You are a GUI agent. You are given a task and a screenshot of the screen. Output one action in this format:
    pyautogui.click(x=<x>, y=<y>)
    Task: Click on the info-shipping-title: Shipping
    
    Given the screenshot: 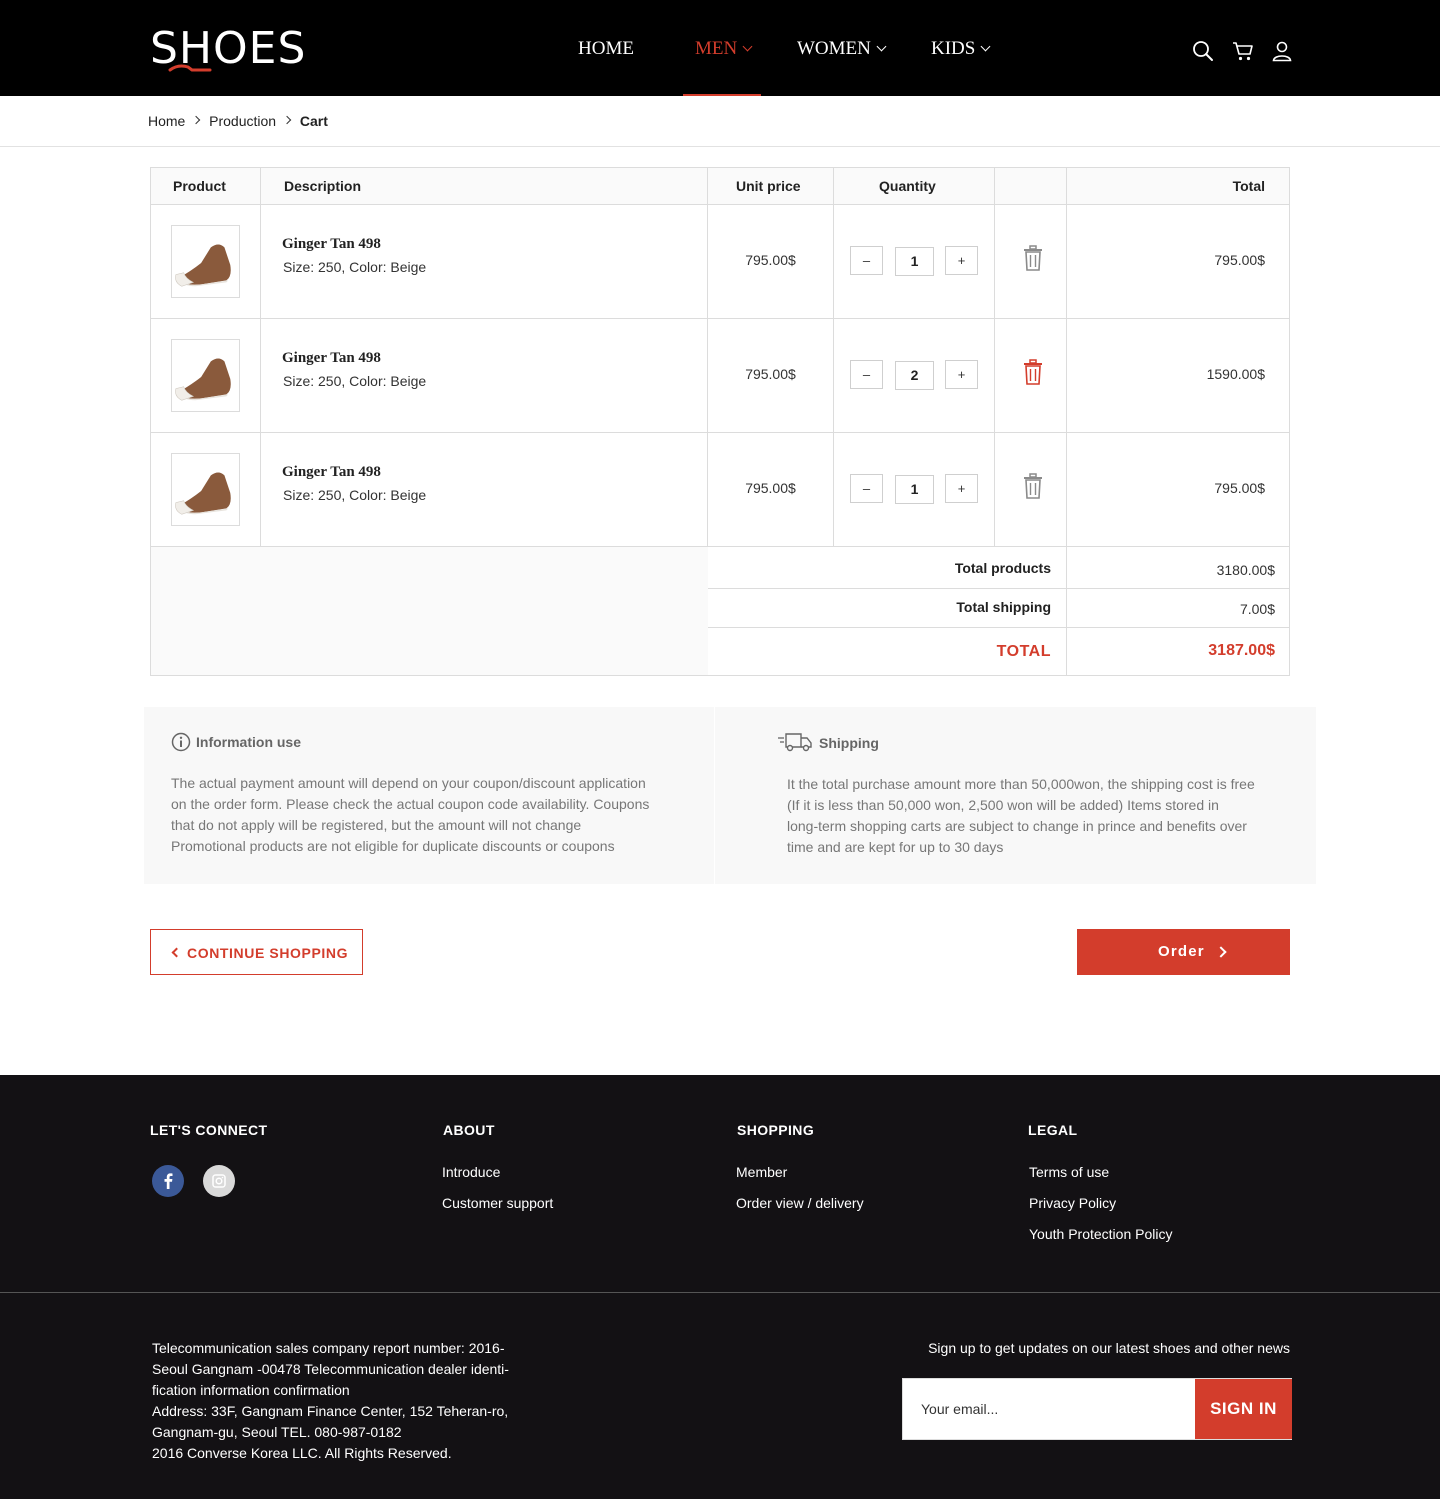 What is the action you would take?
    pyautogui.click(x=849, y=743)
    